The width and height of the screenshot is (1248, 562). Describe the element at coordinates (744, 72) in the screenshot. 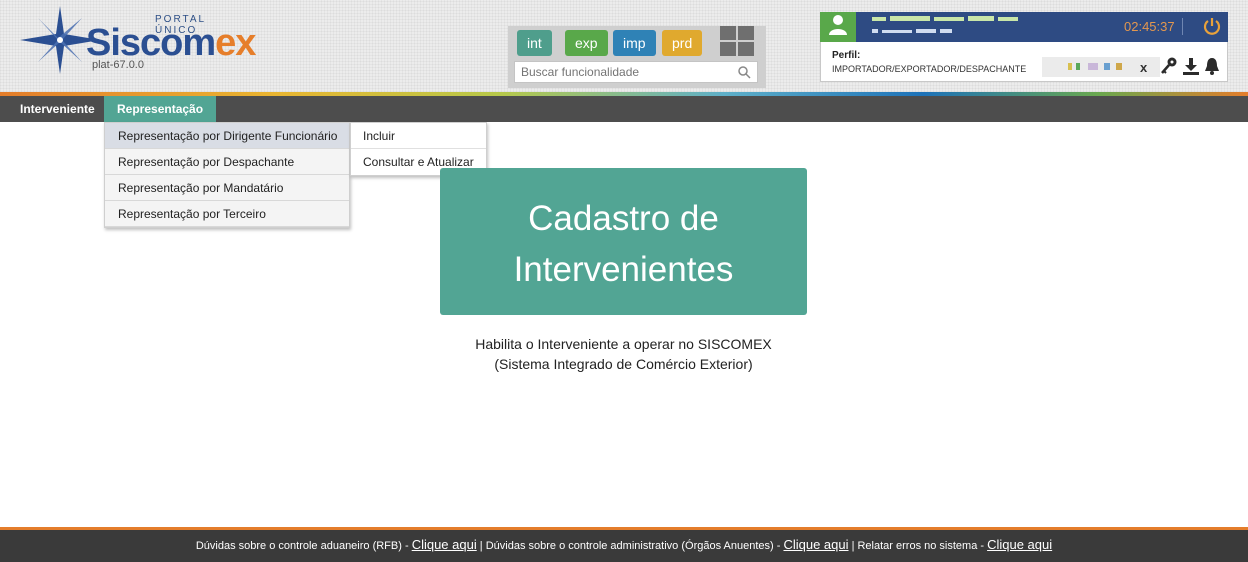

I see `search-icon` at that location.